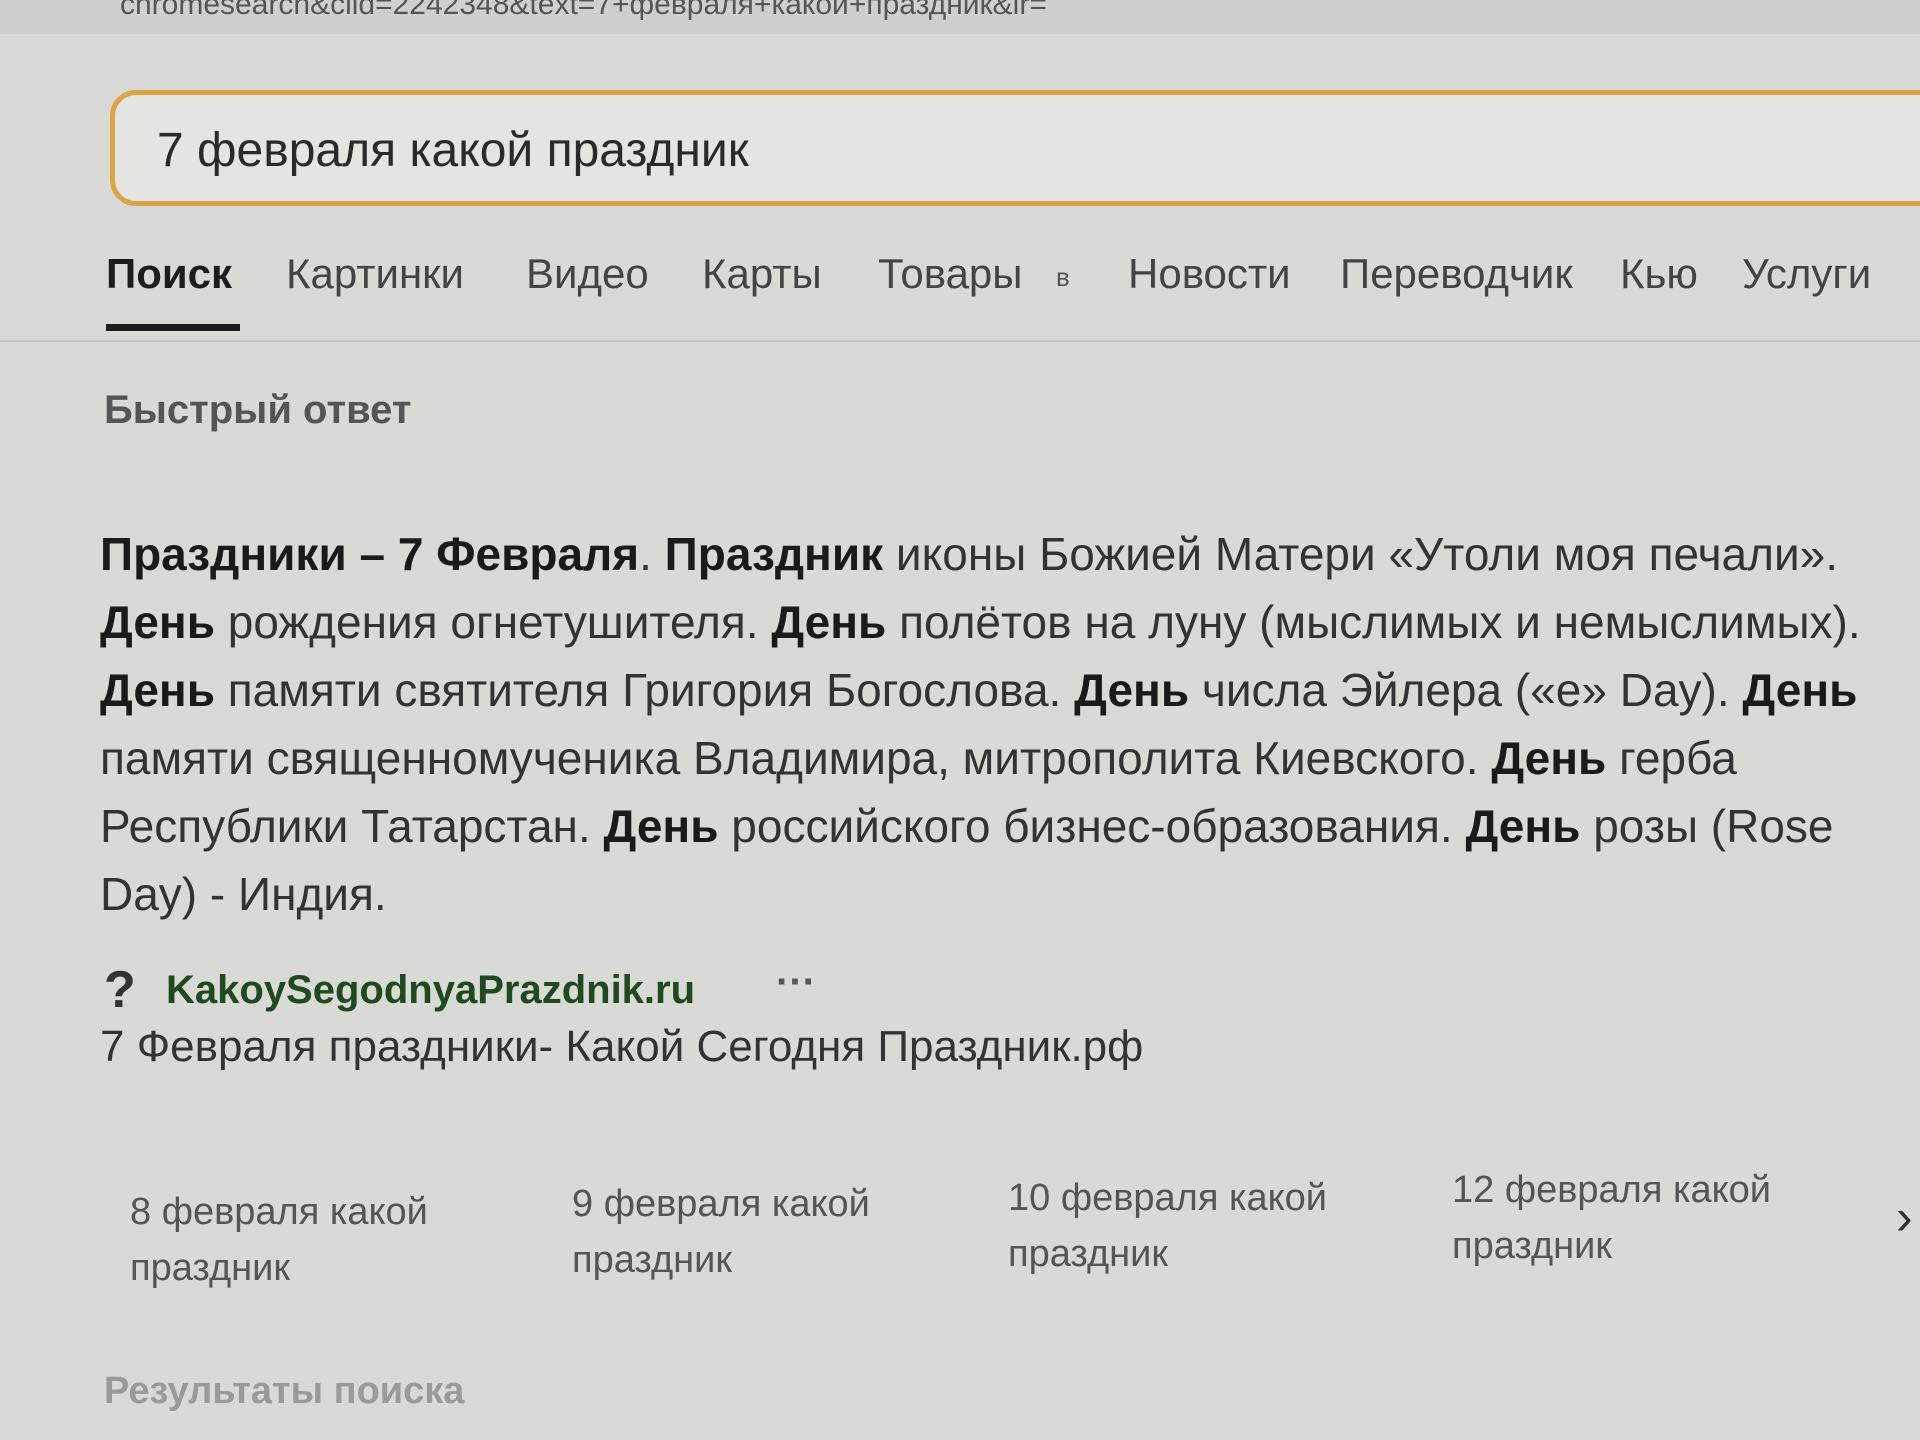 The image size is (1920, 1440). What do you see at coordinates (796, 982) in the screenshot?
I see `more-options-icon: ···` at bounding box center [796, 982].